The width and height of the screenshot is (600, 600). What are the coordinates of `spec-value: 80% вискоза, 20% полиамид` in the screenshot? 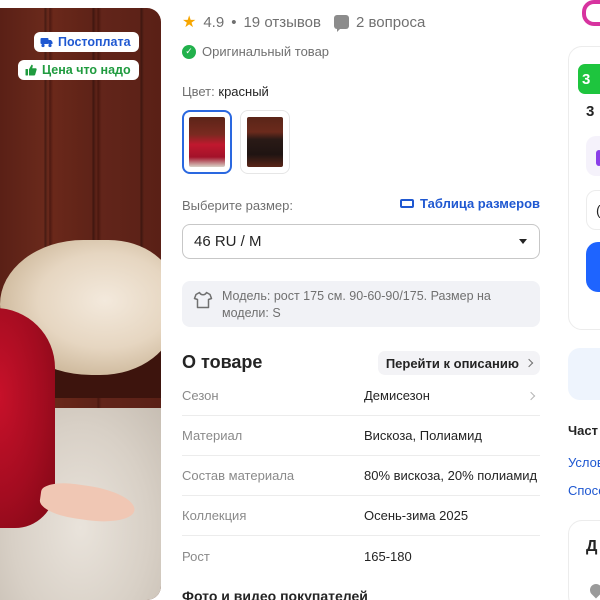 It's located at (451, 475).